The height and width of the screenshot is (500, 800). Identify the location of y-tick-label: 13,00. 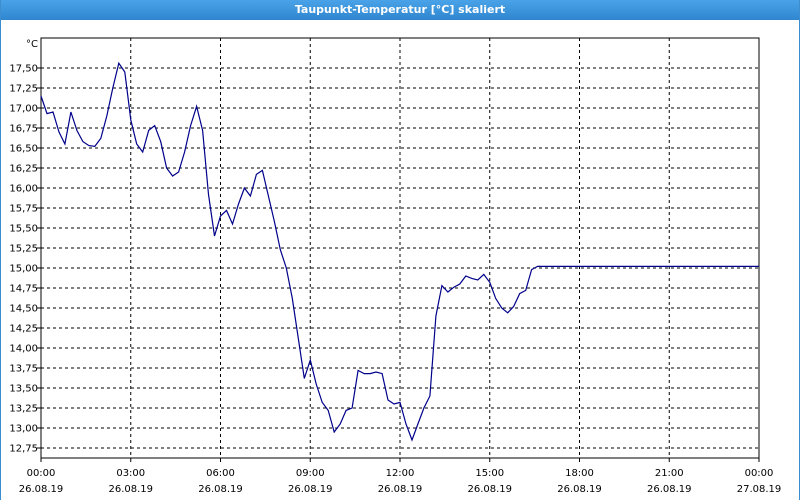
(23, 429).